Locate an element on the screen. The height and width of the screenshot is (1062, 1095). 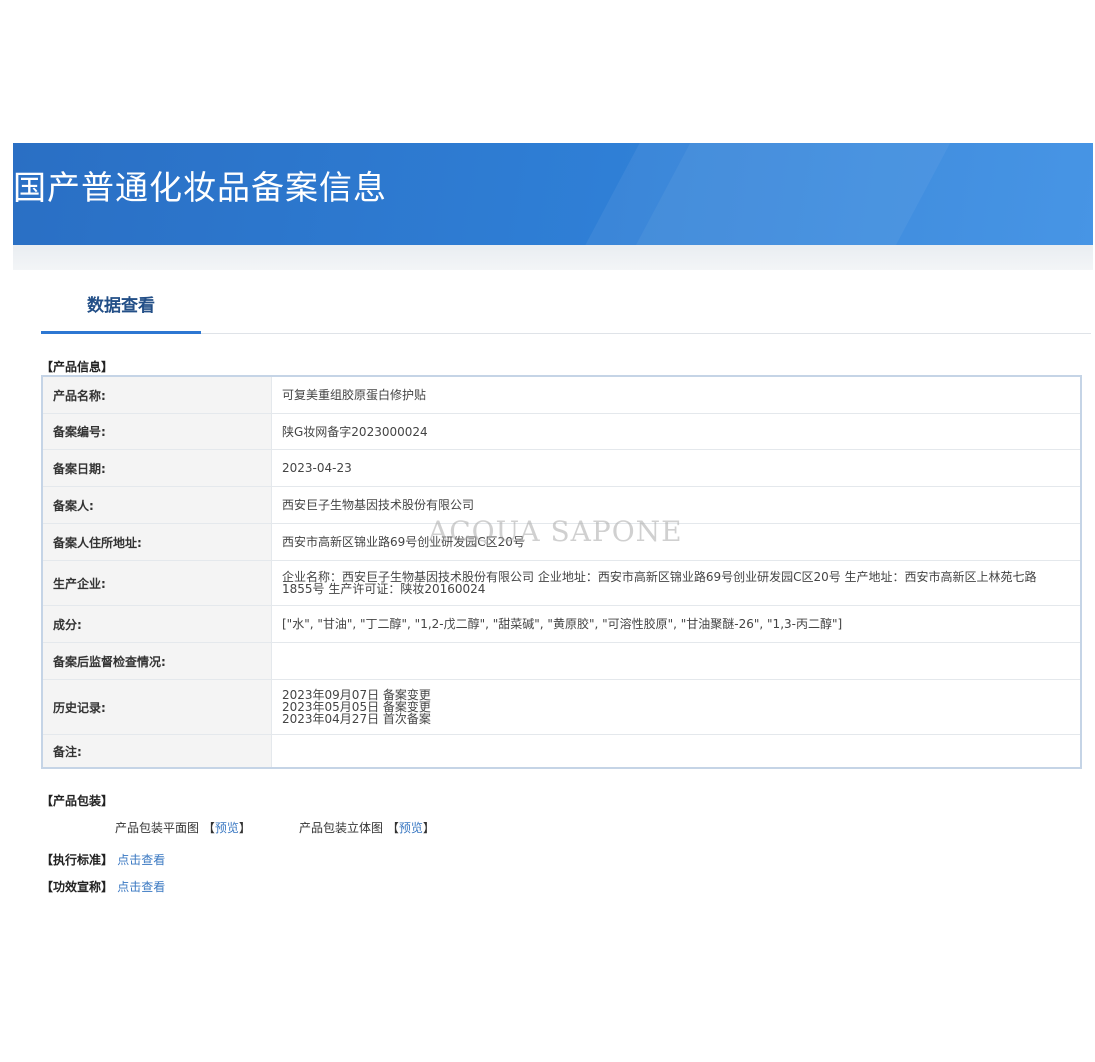
tab-bar: 数据查看 is located at coordinates (566, 303).